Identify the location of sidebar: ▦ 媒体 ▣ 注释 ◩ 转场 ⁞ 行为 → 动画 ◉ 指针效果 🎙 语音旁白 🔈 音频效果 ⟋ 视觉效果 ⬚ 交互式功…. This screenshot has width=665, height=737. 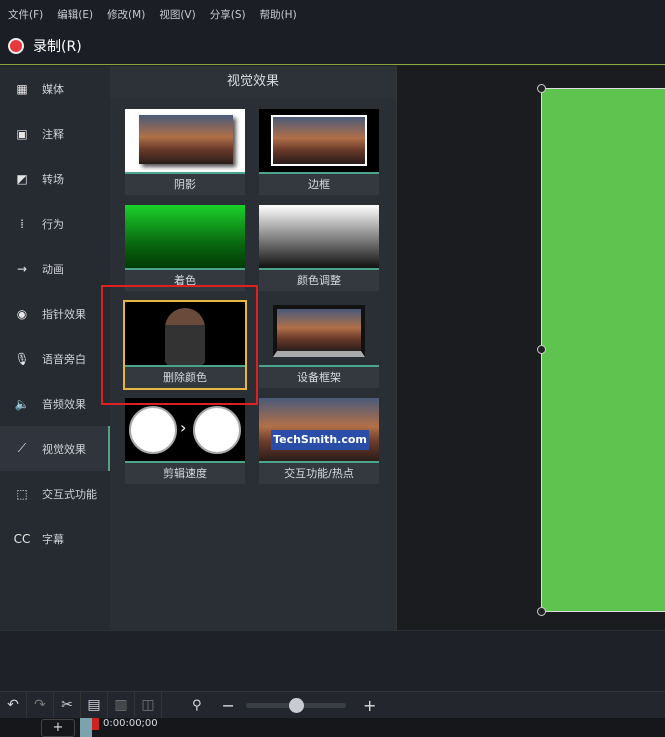
(55, 348).